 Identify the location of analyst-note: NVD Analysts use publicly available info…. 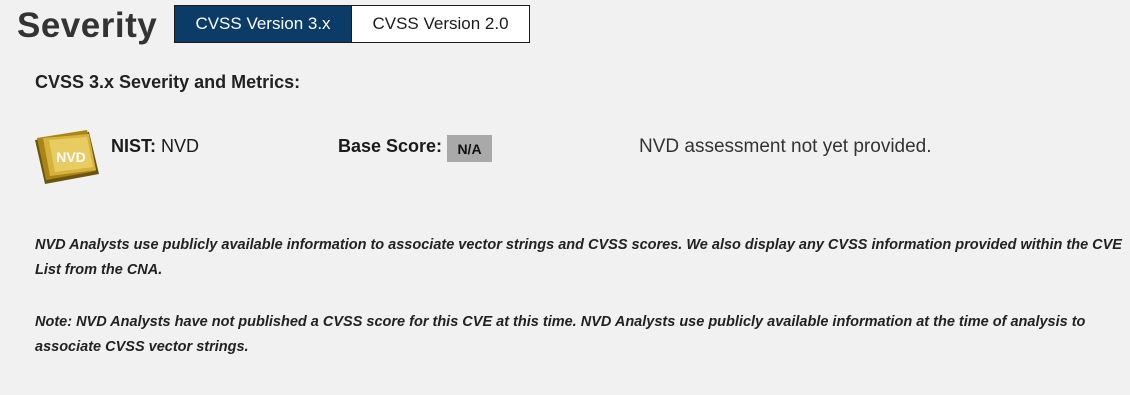
(578, 257).